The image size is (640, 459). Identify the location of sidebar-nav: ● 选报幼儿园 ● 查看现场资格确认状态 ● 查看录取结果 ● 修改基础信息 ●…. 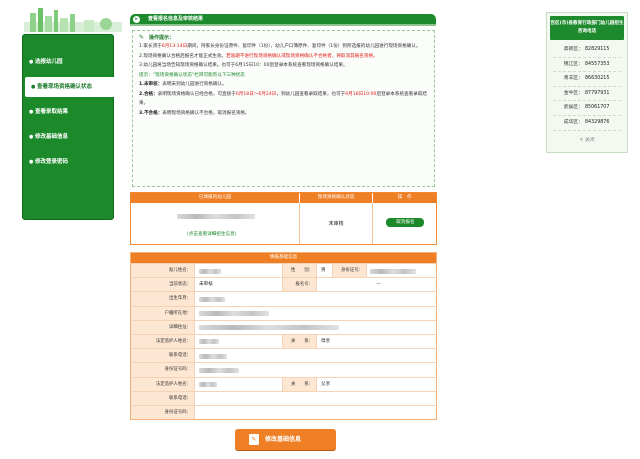
(70, 127).